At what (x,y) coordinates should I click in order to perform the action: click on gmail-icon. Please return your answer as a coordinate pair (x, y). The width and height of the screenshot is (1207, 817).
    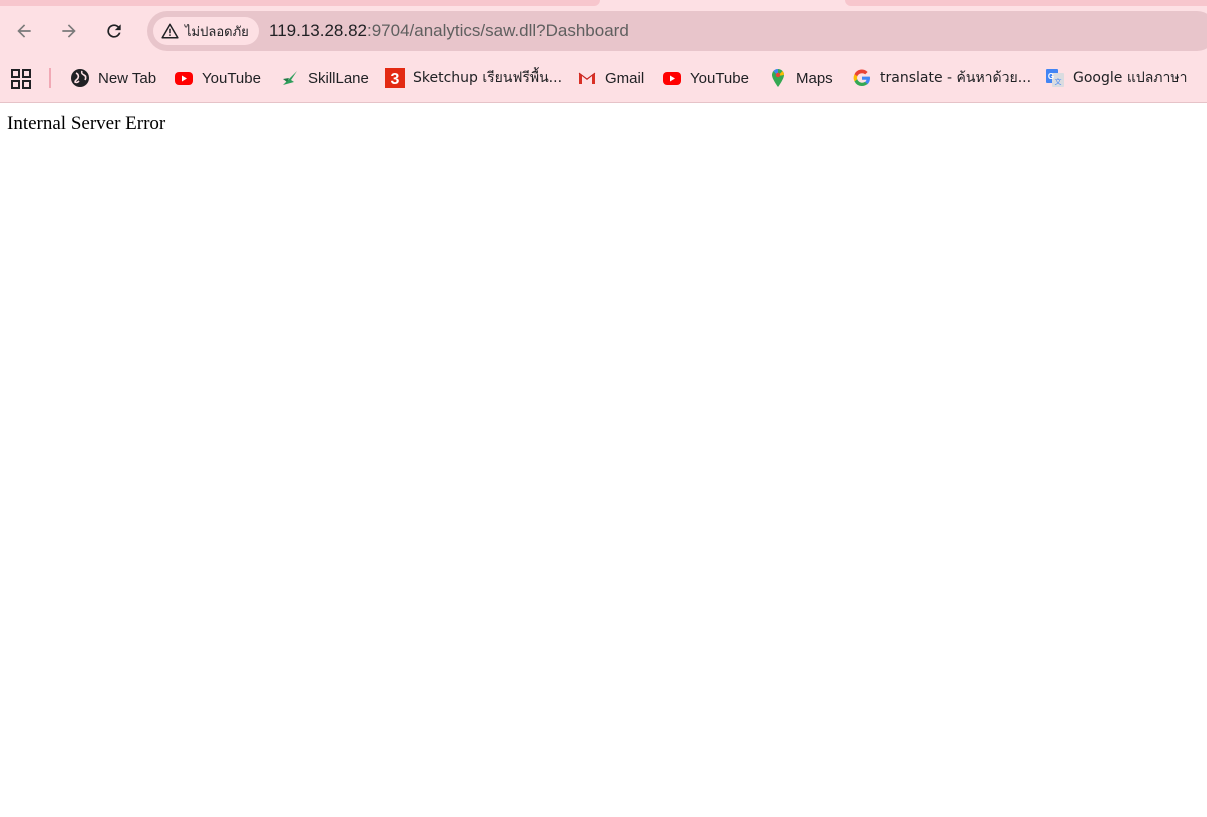
    Looking at the image, I should click on (587, 78).